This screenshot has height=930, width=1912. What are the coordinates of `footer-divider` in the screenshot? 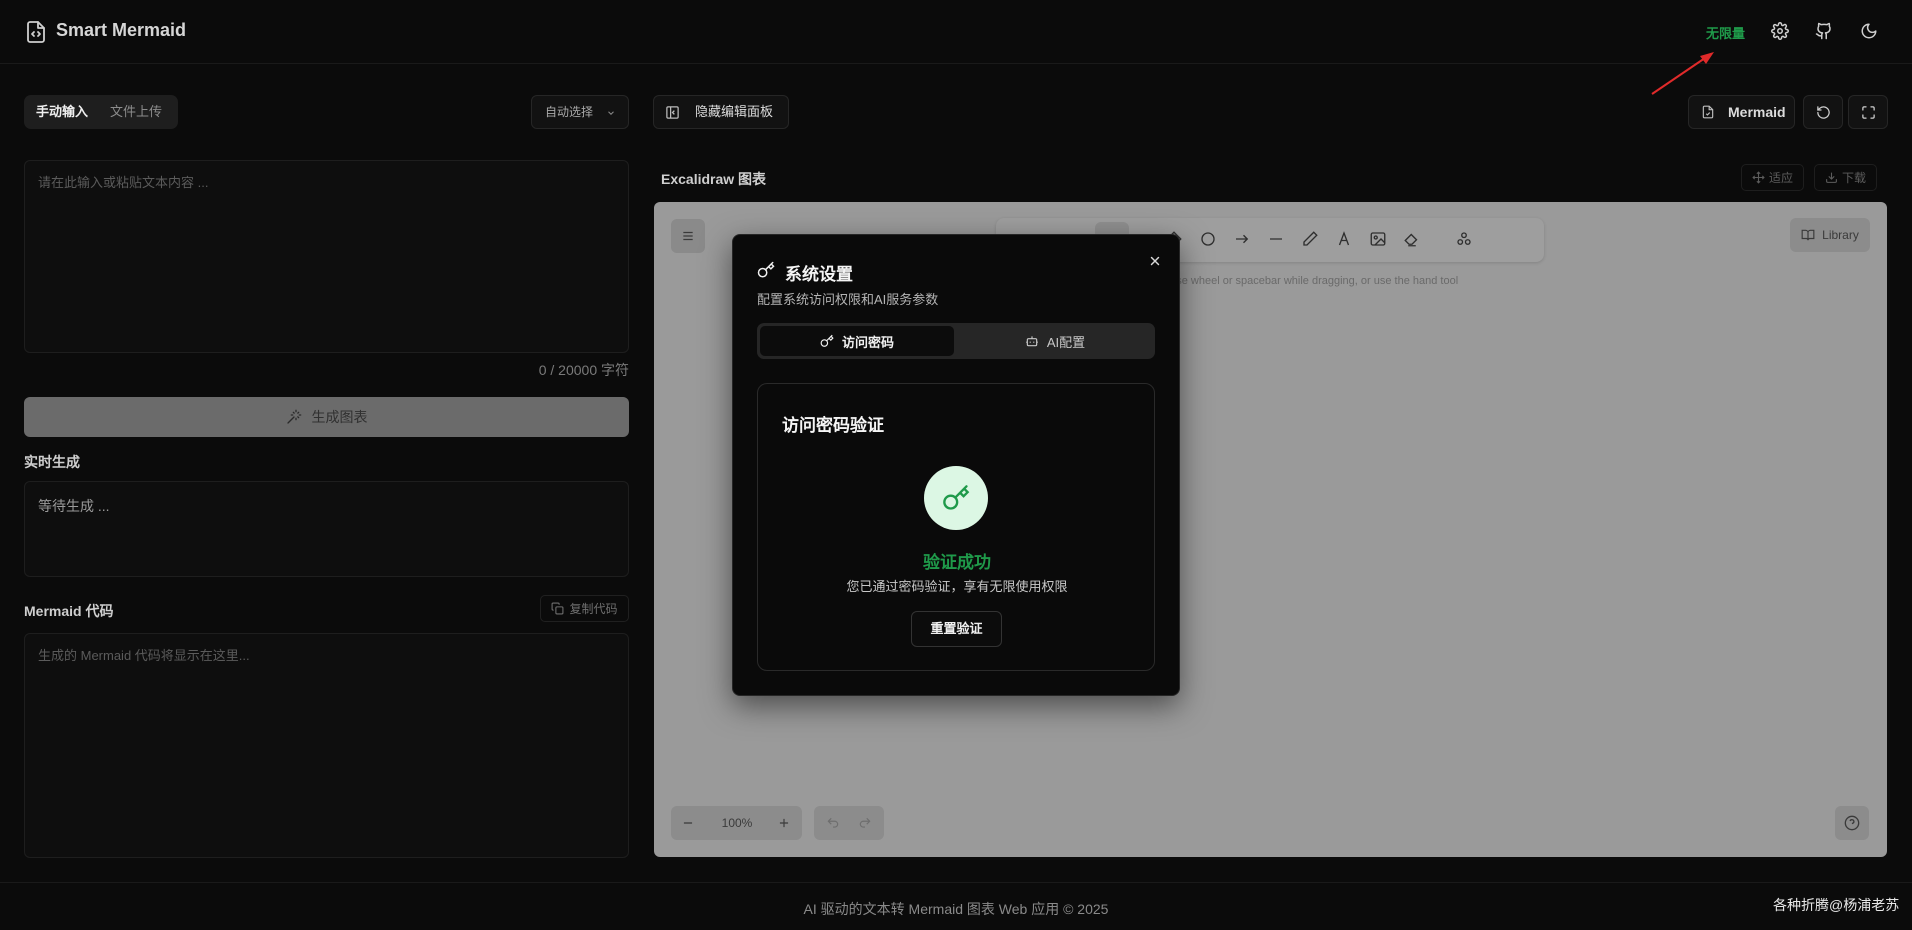 It's located at (956, 882).